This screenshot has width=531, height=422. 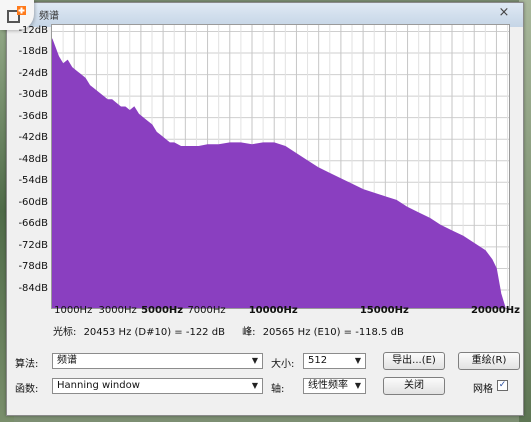 What do you see at coordinates (33, 245) in the screenshot?
I see `y-tick-label: -72dB` at bounding box center [33, 245].